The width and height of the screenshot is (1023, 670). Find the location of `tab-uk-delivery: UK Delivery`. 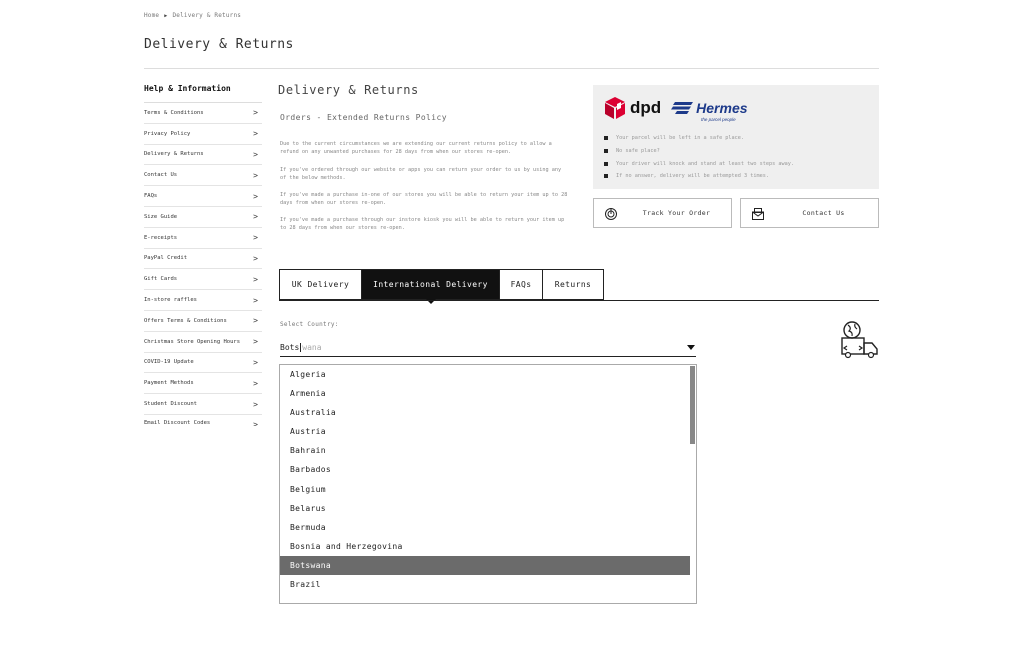

tab-uk-delivery: UK Delivery is located at coordinates (320, 284).